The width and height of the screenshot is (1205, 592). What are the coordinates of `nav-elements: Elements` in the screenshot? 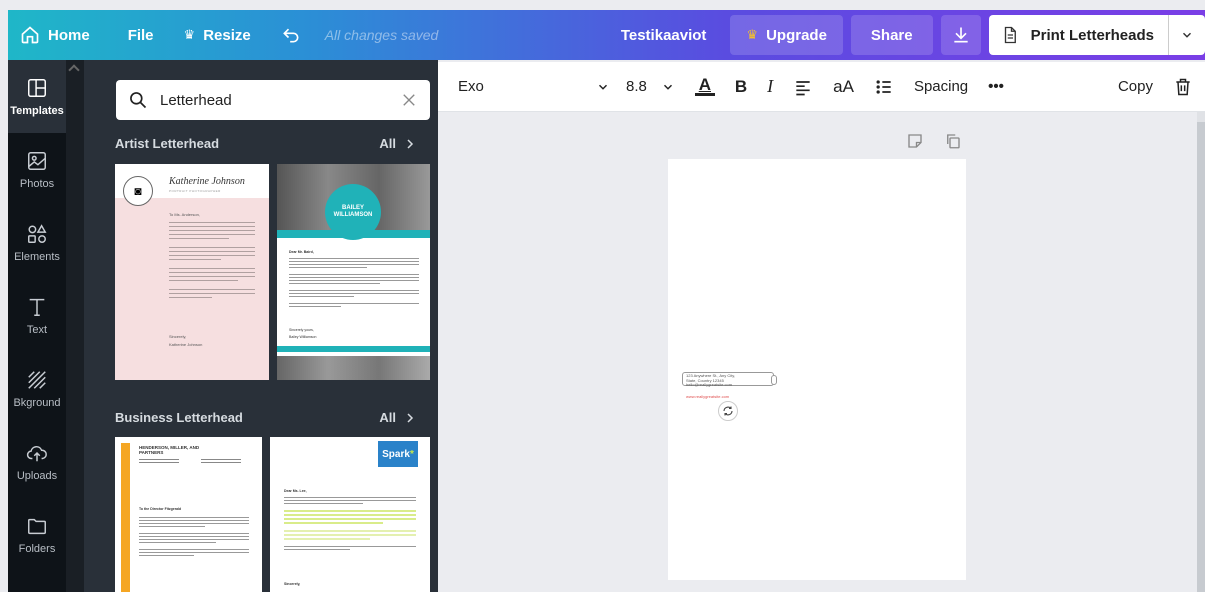 It's located at (37, 242).